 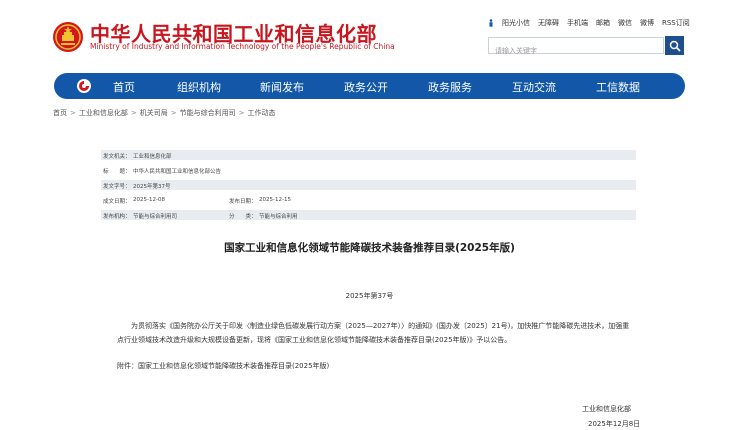 What do you see at coordinates (450, 87) in the screenshot?
I see `nav-item-services: 政务服务` at bounding box center [450, 87].